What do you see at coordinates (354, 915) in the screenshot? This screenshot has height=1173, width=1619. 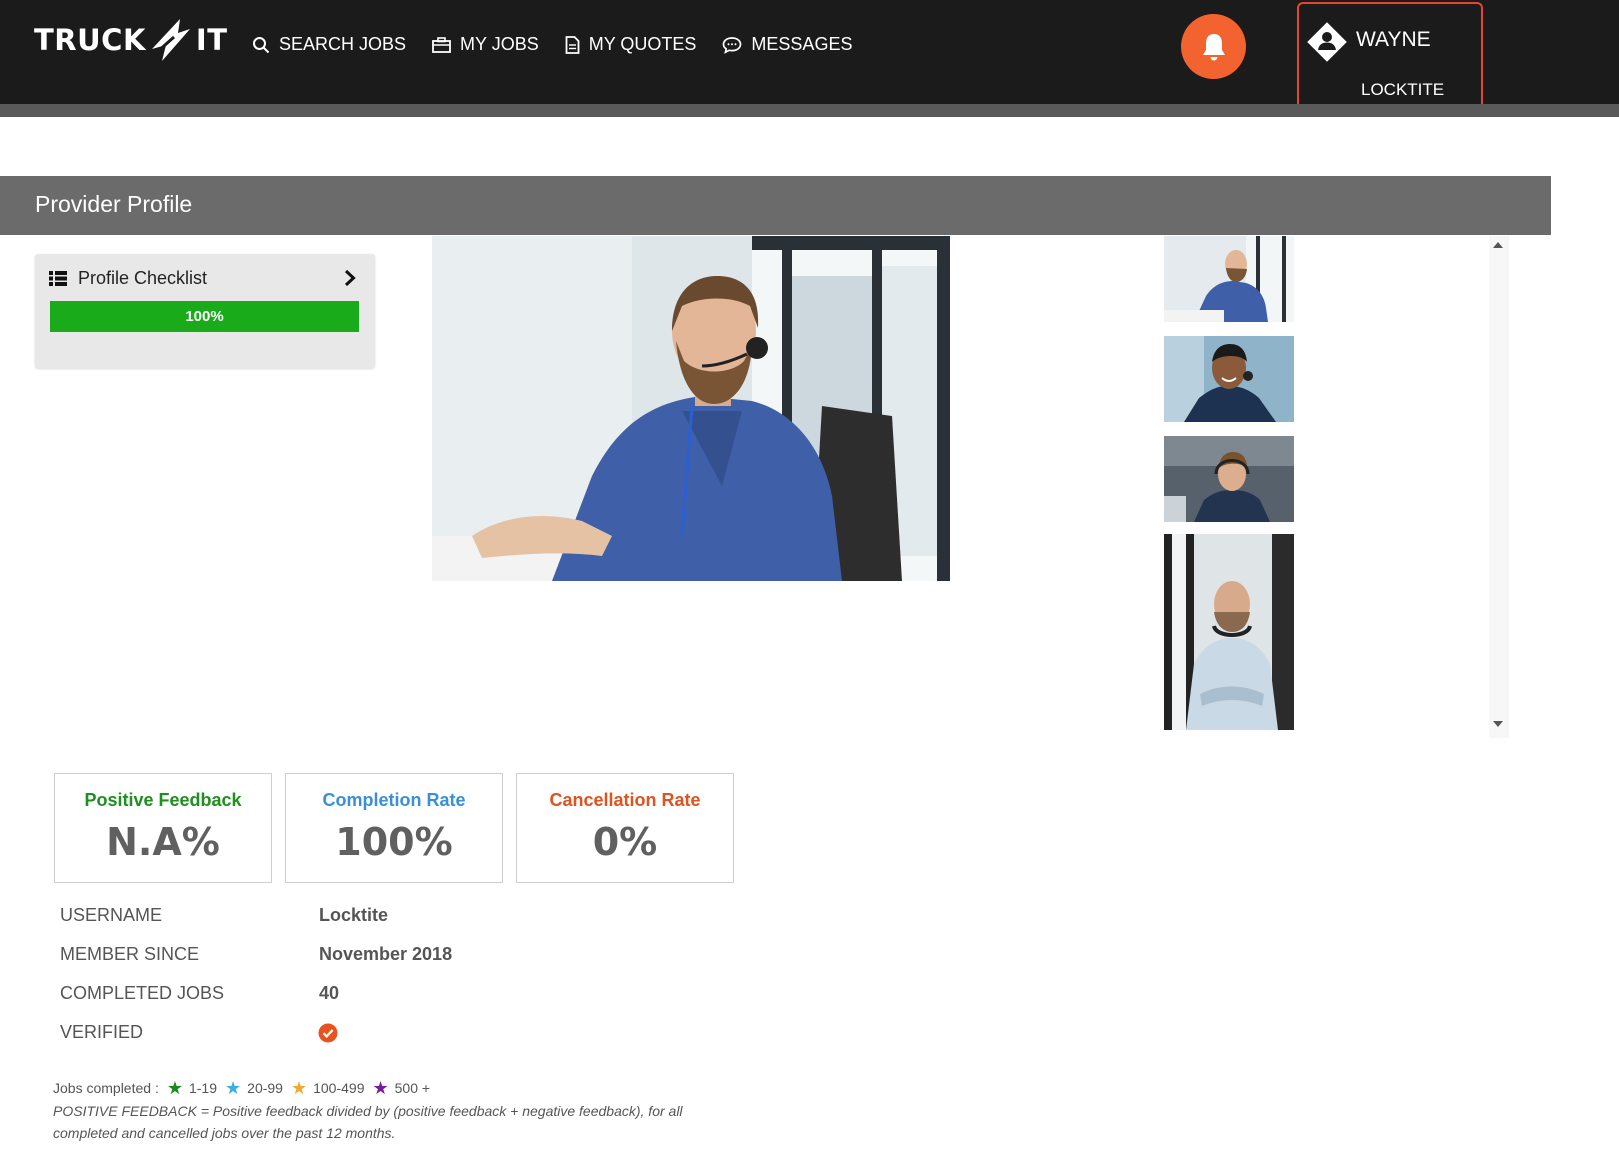 I see `username-value: Locktite` at bounding box center [354, 915].